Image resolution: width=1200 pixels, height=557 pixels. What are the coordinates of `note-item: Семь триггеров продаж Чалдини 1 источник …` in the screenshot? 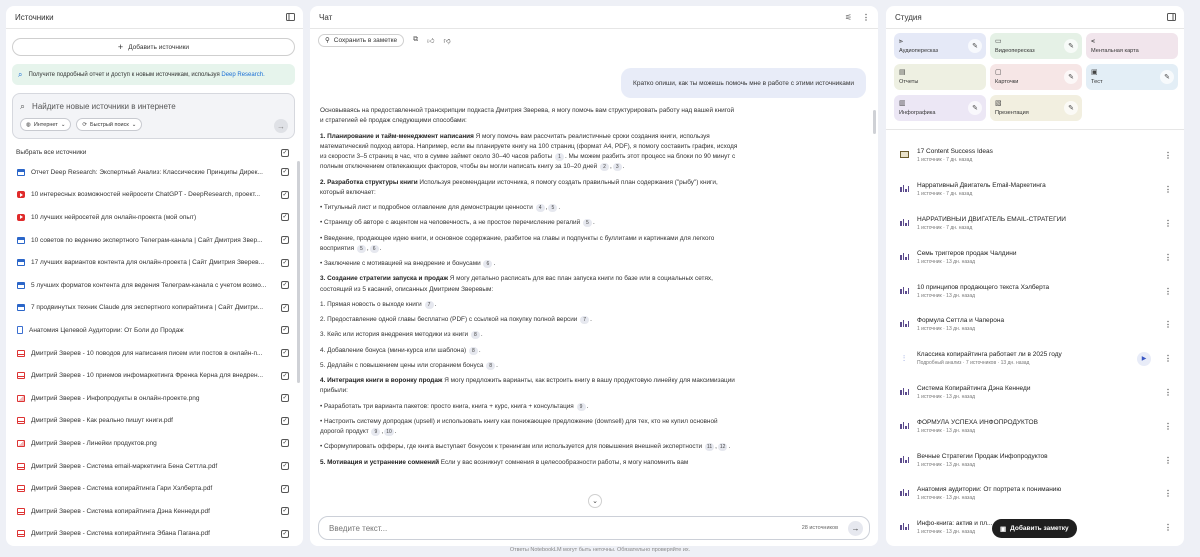 It's located at (1035, 257).